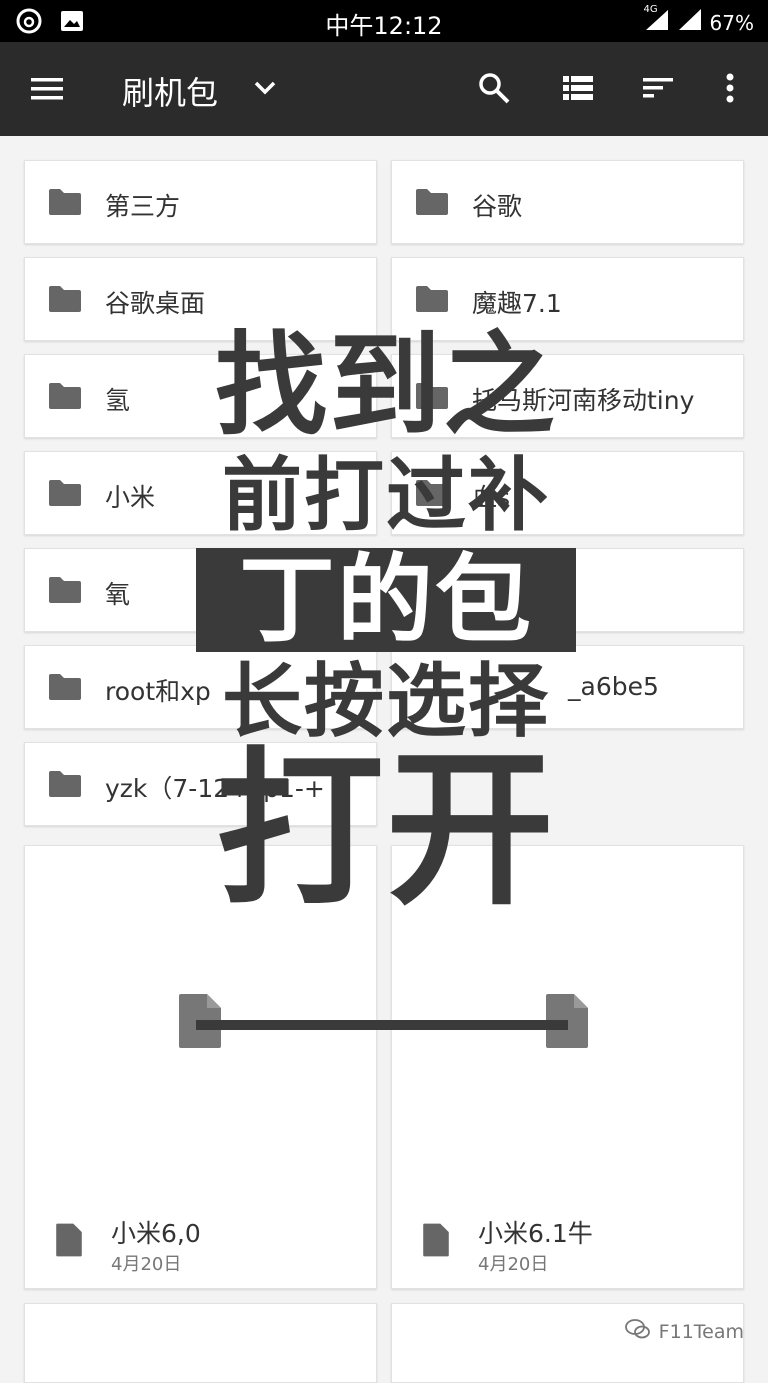 The height and width of the screenshot is (1383, 768). What do you see at coordinates (730, 88) in the screenshot?
I see `more-icon` at bounding box center [730, 88].